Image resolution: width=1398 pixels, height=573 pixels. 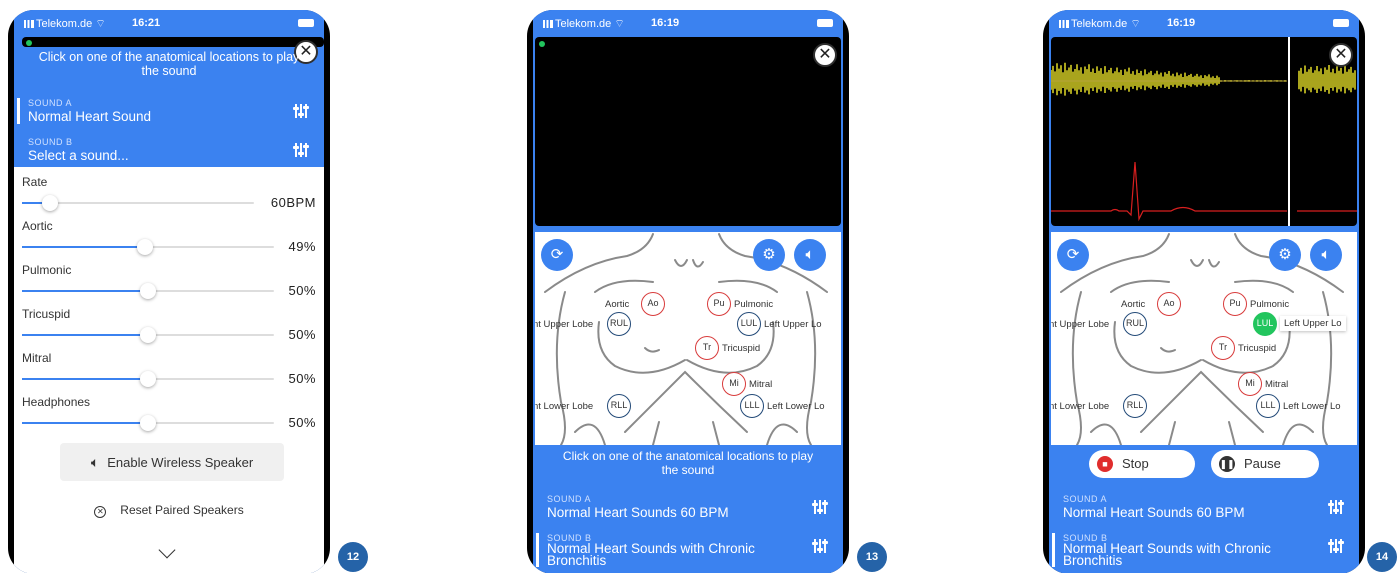 I want to click on slider-row: Aortic 49%, so click(x=169, y=241).